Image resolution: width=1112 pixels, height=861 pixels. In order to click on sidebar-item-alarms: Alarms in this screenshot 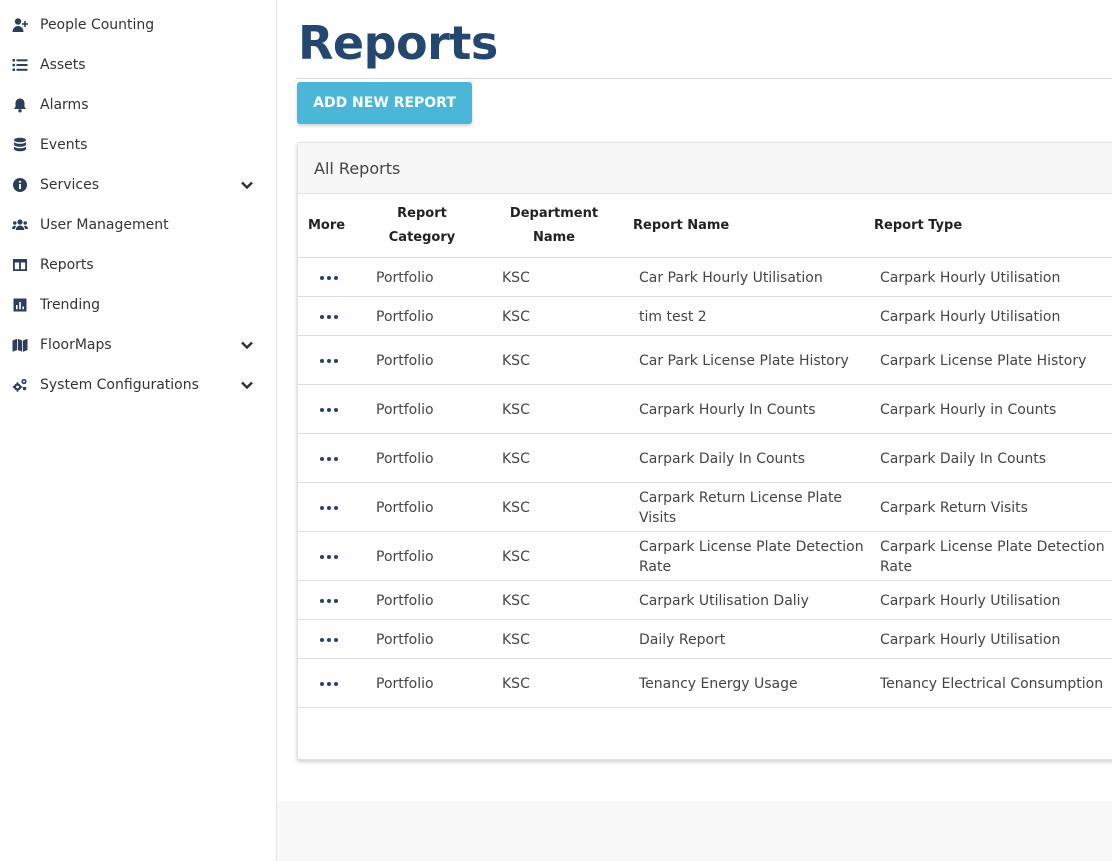, I will do `click(138, 105)`.